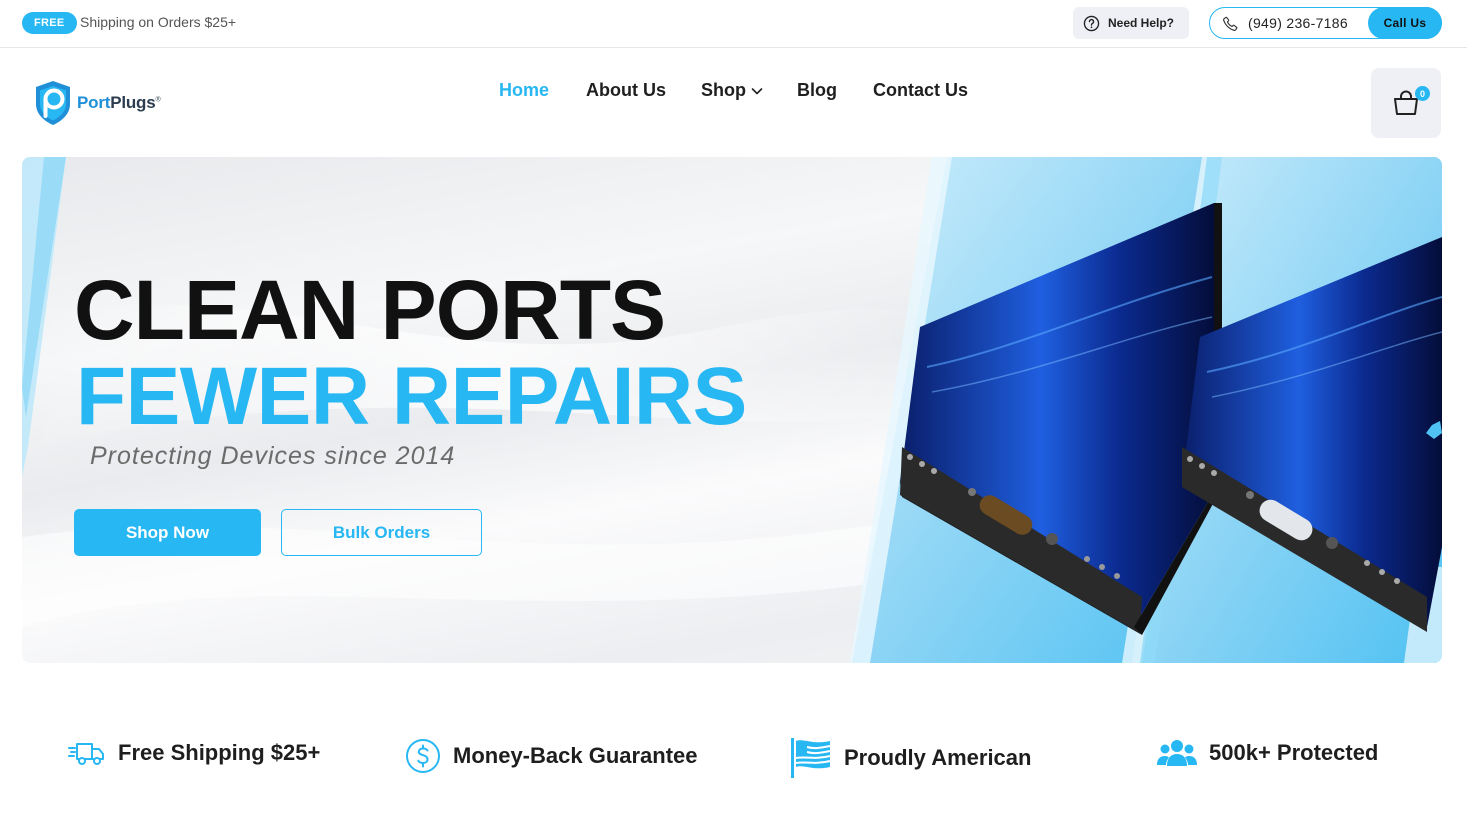 This screenshot has width=1467, height=819. I want to click on logo-wordmark: PortPlugs®, so click(119, 103).